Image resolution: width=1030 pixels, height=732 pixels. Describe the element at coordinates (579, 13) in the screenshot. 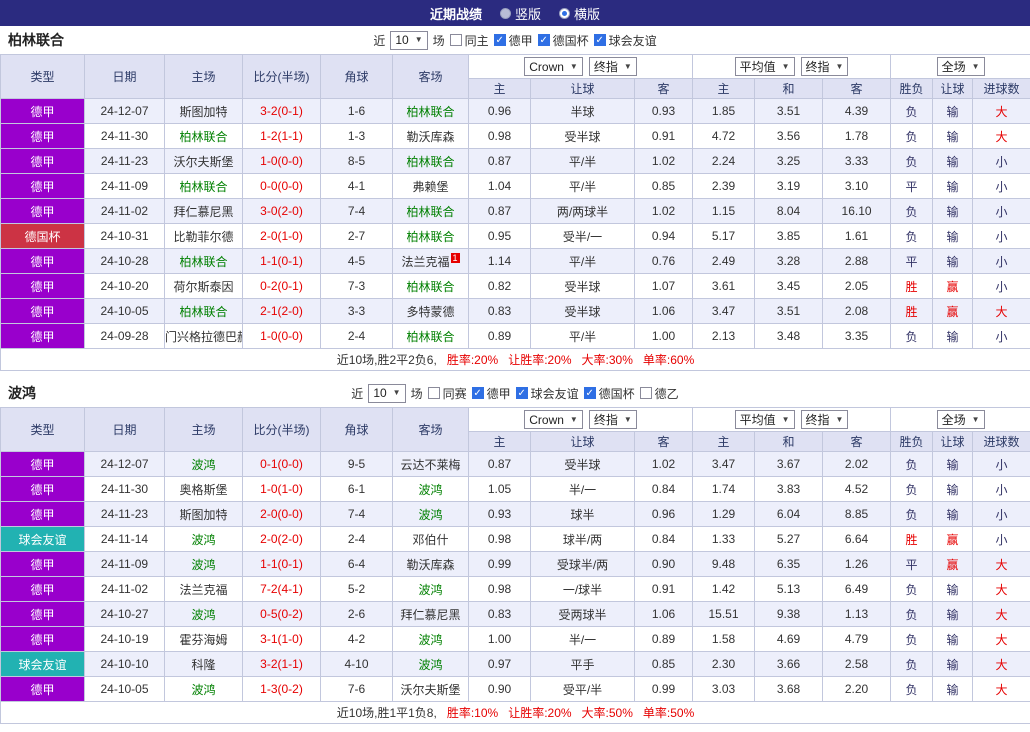

I see `radio-horizontal-layout: 横版` at that location.